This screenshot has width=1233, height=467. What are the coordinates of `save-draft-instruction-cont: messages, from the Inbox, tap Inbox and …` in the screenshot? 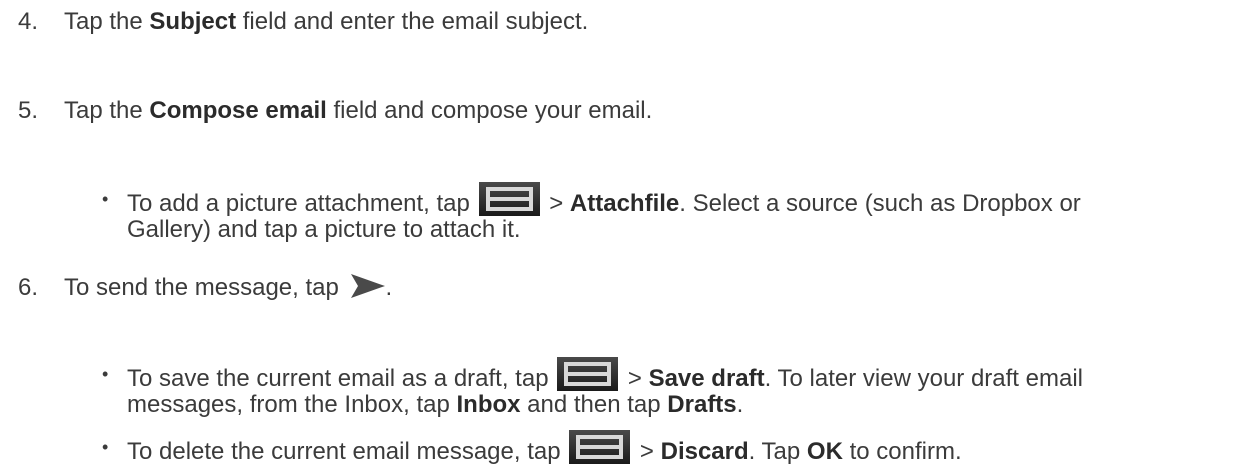 It's located at (435, 404).